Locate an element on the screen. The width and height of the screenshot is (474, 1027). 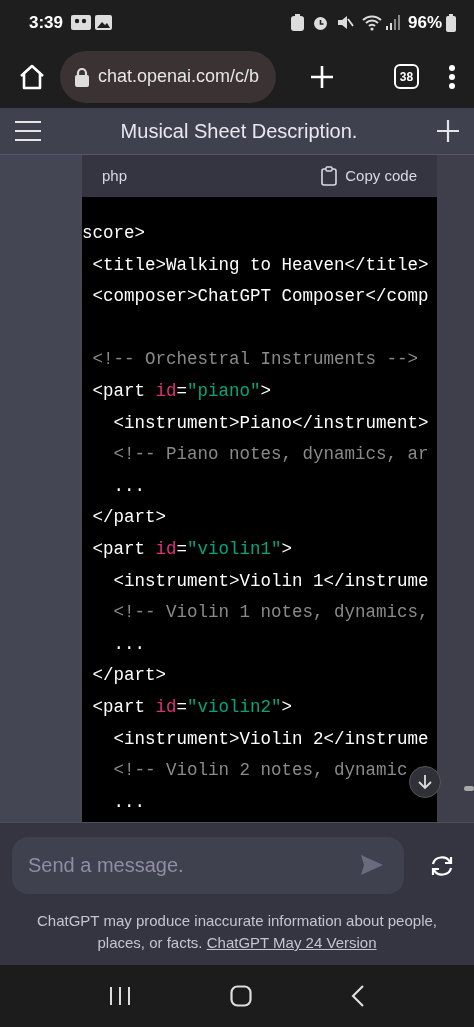
battery-saver-icon is located at coordinates (297, 22).